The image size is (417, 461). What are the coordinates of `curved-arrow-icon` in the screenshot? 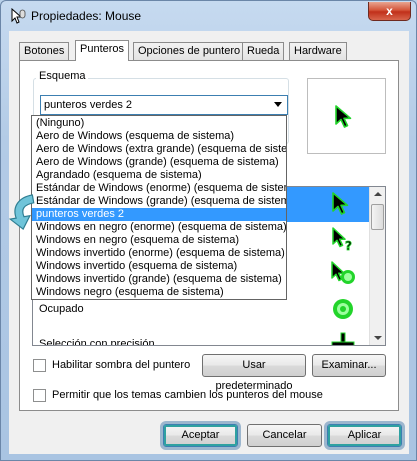 It's located at (22, 212).